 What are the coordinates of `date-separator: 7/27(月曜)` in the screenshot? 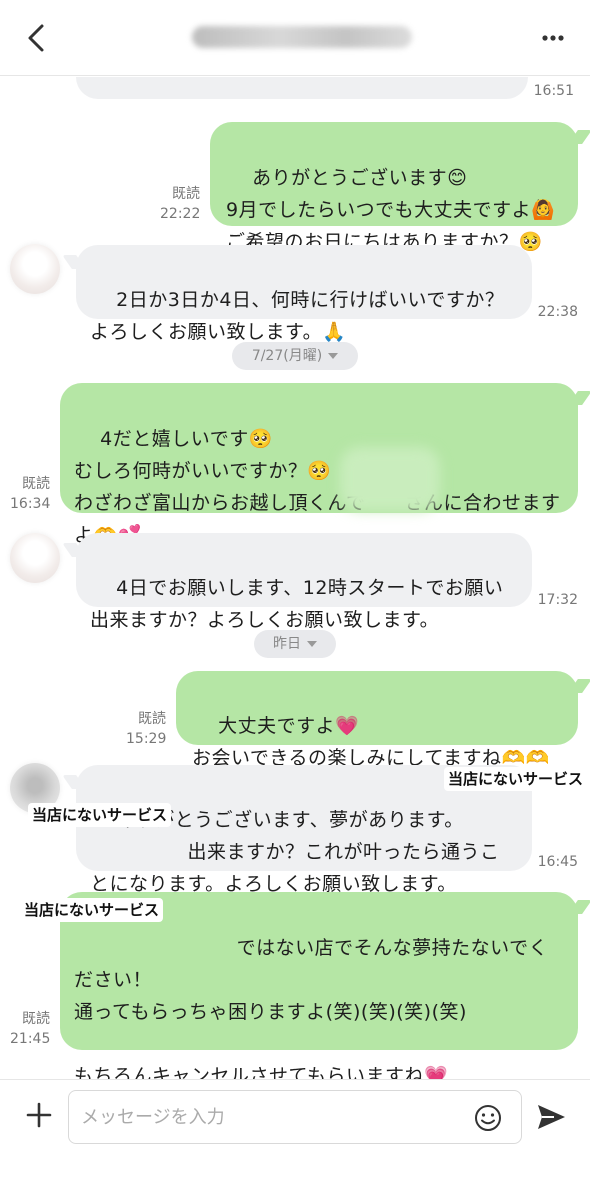 It's located at (295, 356).